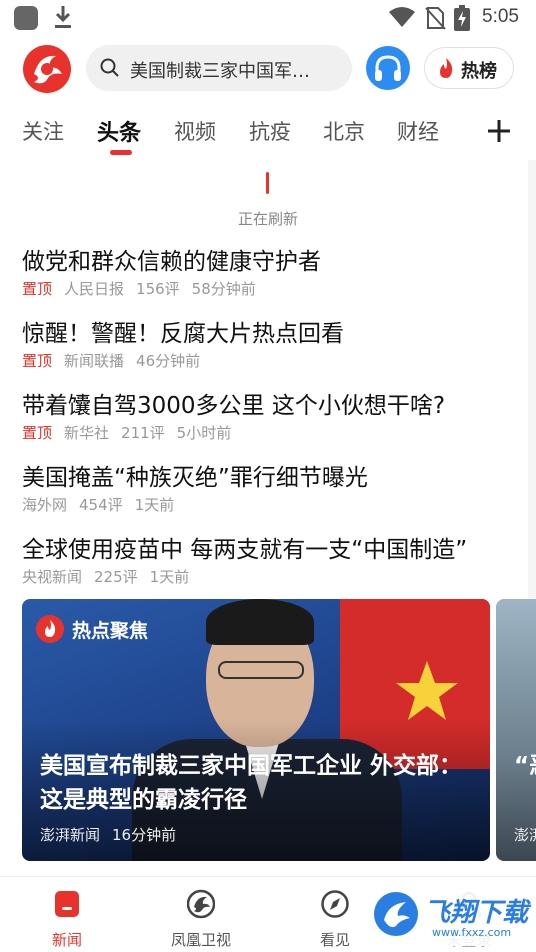 This screenshot has width=536, height=952. Describe the element at coordinates (402, 17) in the screenshot. I see `wifi-icon` at that location.